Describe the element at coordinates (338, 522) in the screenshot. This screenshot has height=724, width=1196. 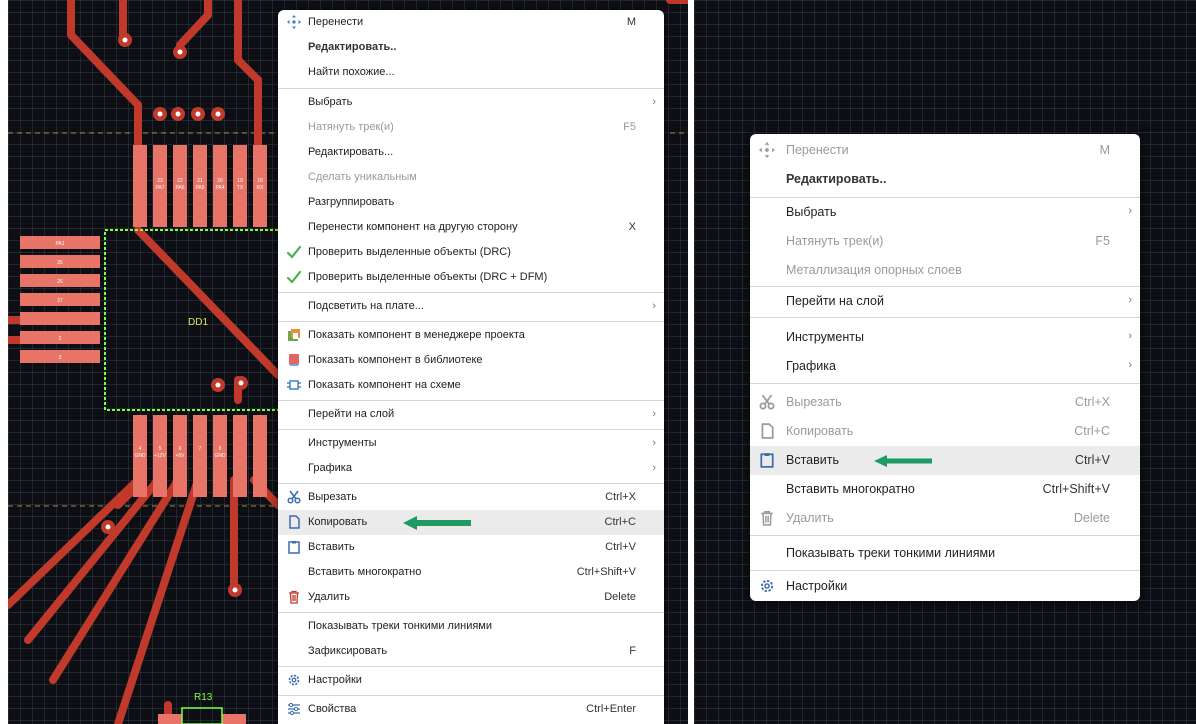
I see `menu-label: Копировать` at that location.